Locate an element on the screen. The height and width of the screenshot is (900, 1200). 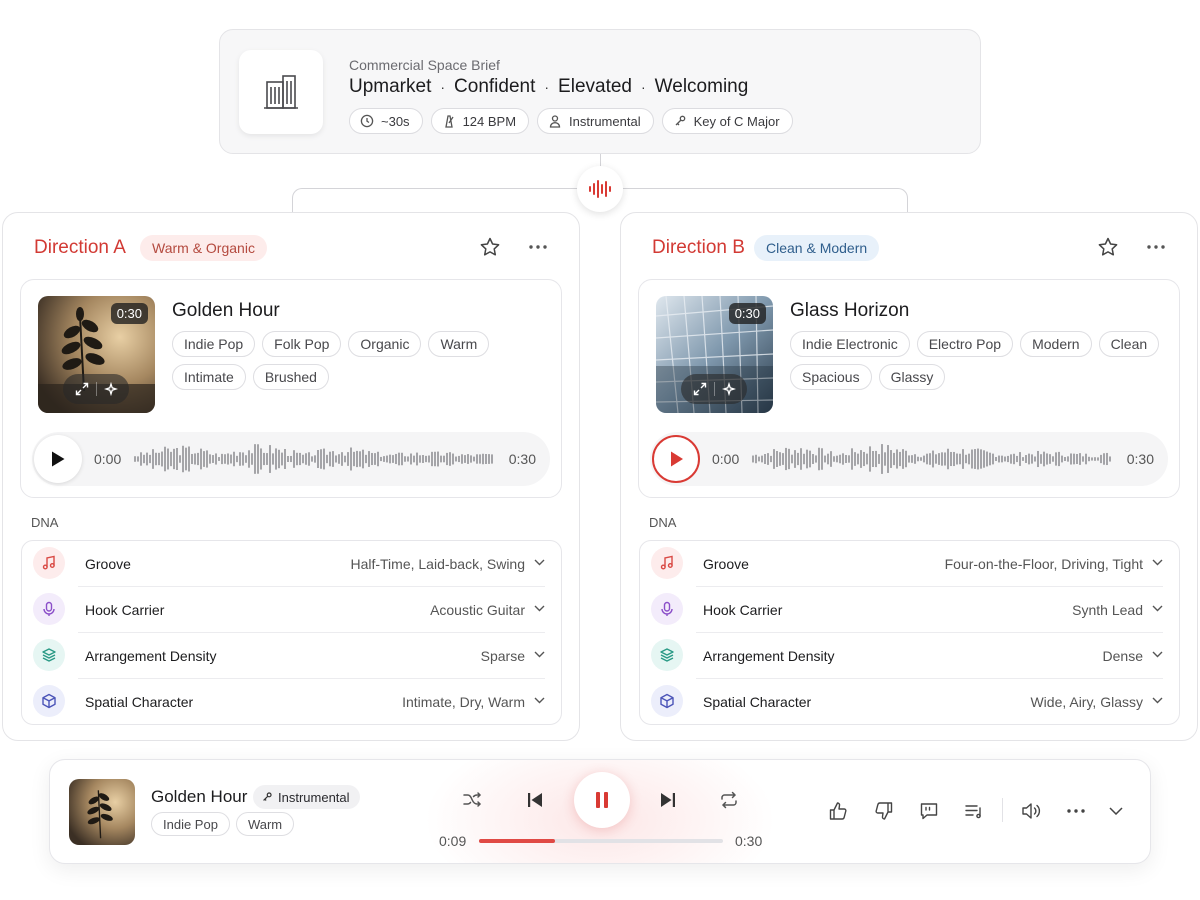
key-label: Key of C Major is located at coordinates (736, 121).